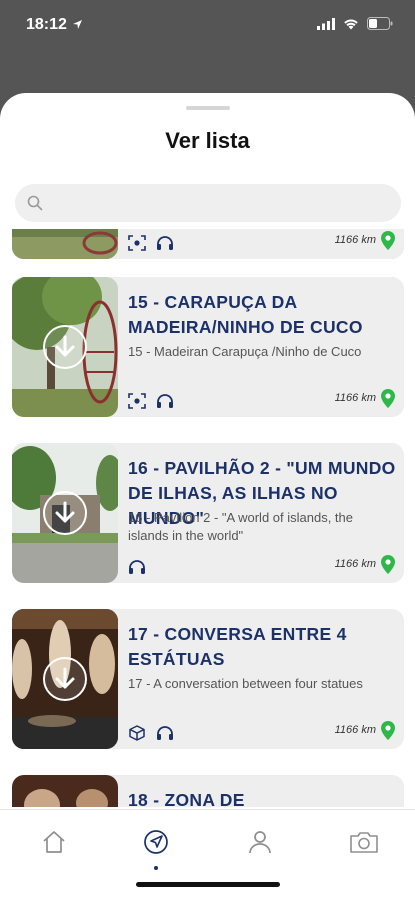 This screenshot has height=900, width=415. Describe the element at coordinates (237, 646) in the screenshot. I see `item-title: 17 - CONVERSA ENTRE 4 ESTÁTUAS` at that location.